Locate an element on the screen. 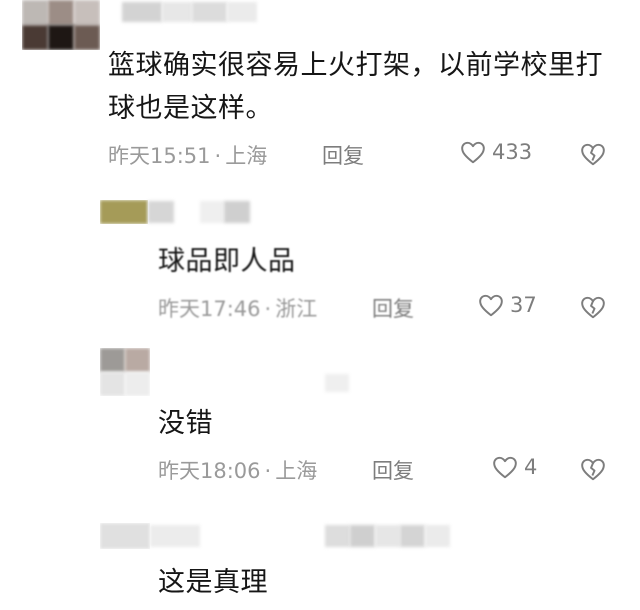 The image size is (640, 610). like-button: 433 is located at coordinates (496, 152).